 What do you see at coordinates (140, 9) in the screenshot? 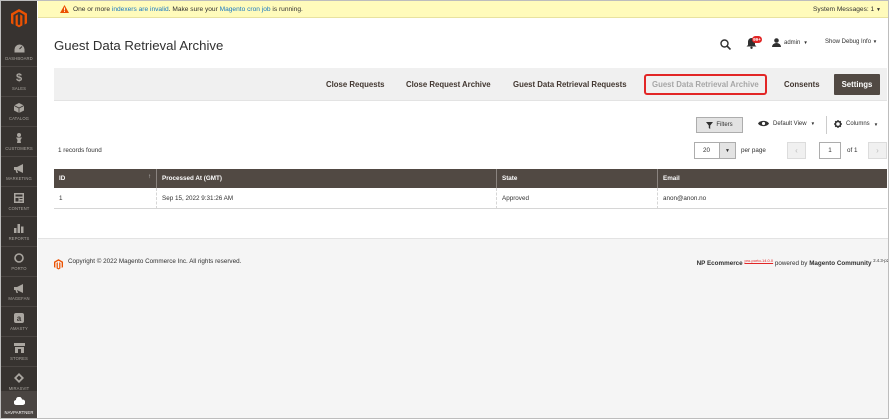
I see `indexers-link: indexers are invalid` at bounding box center [140, 9].